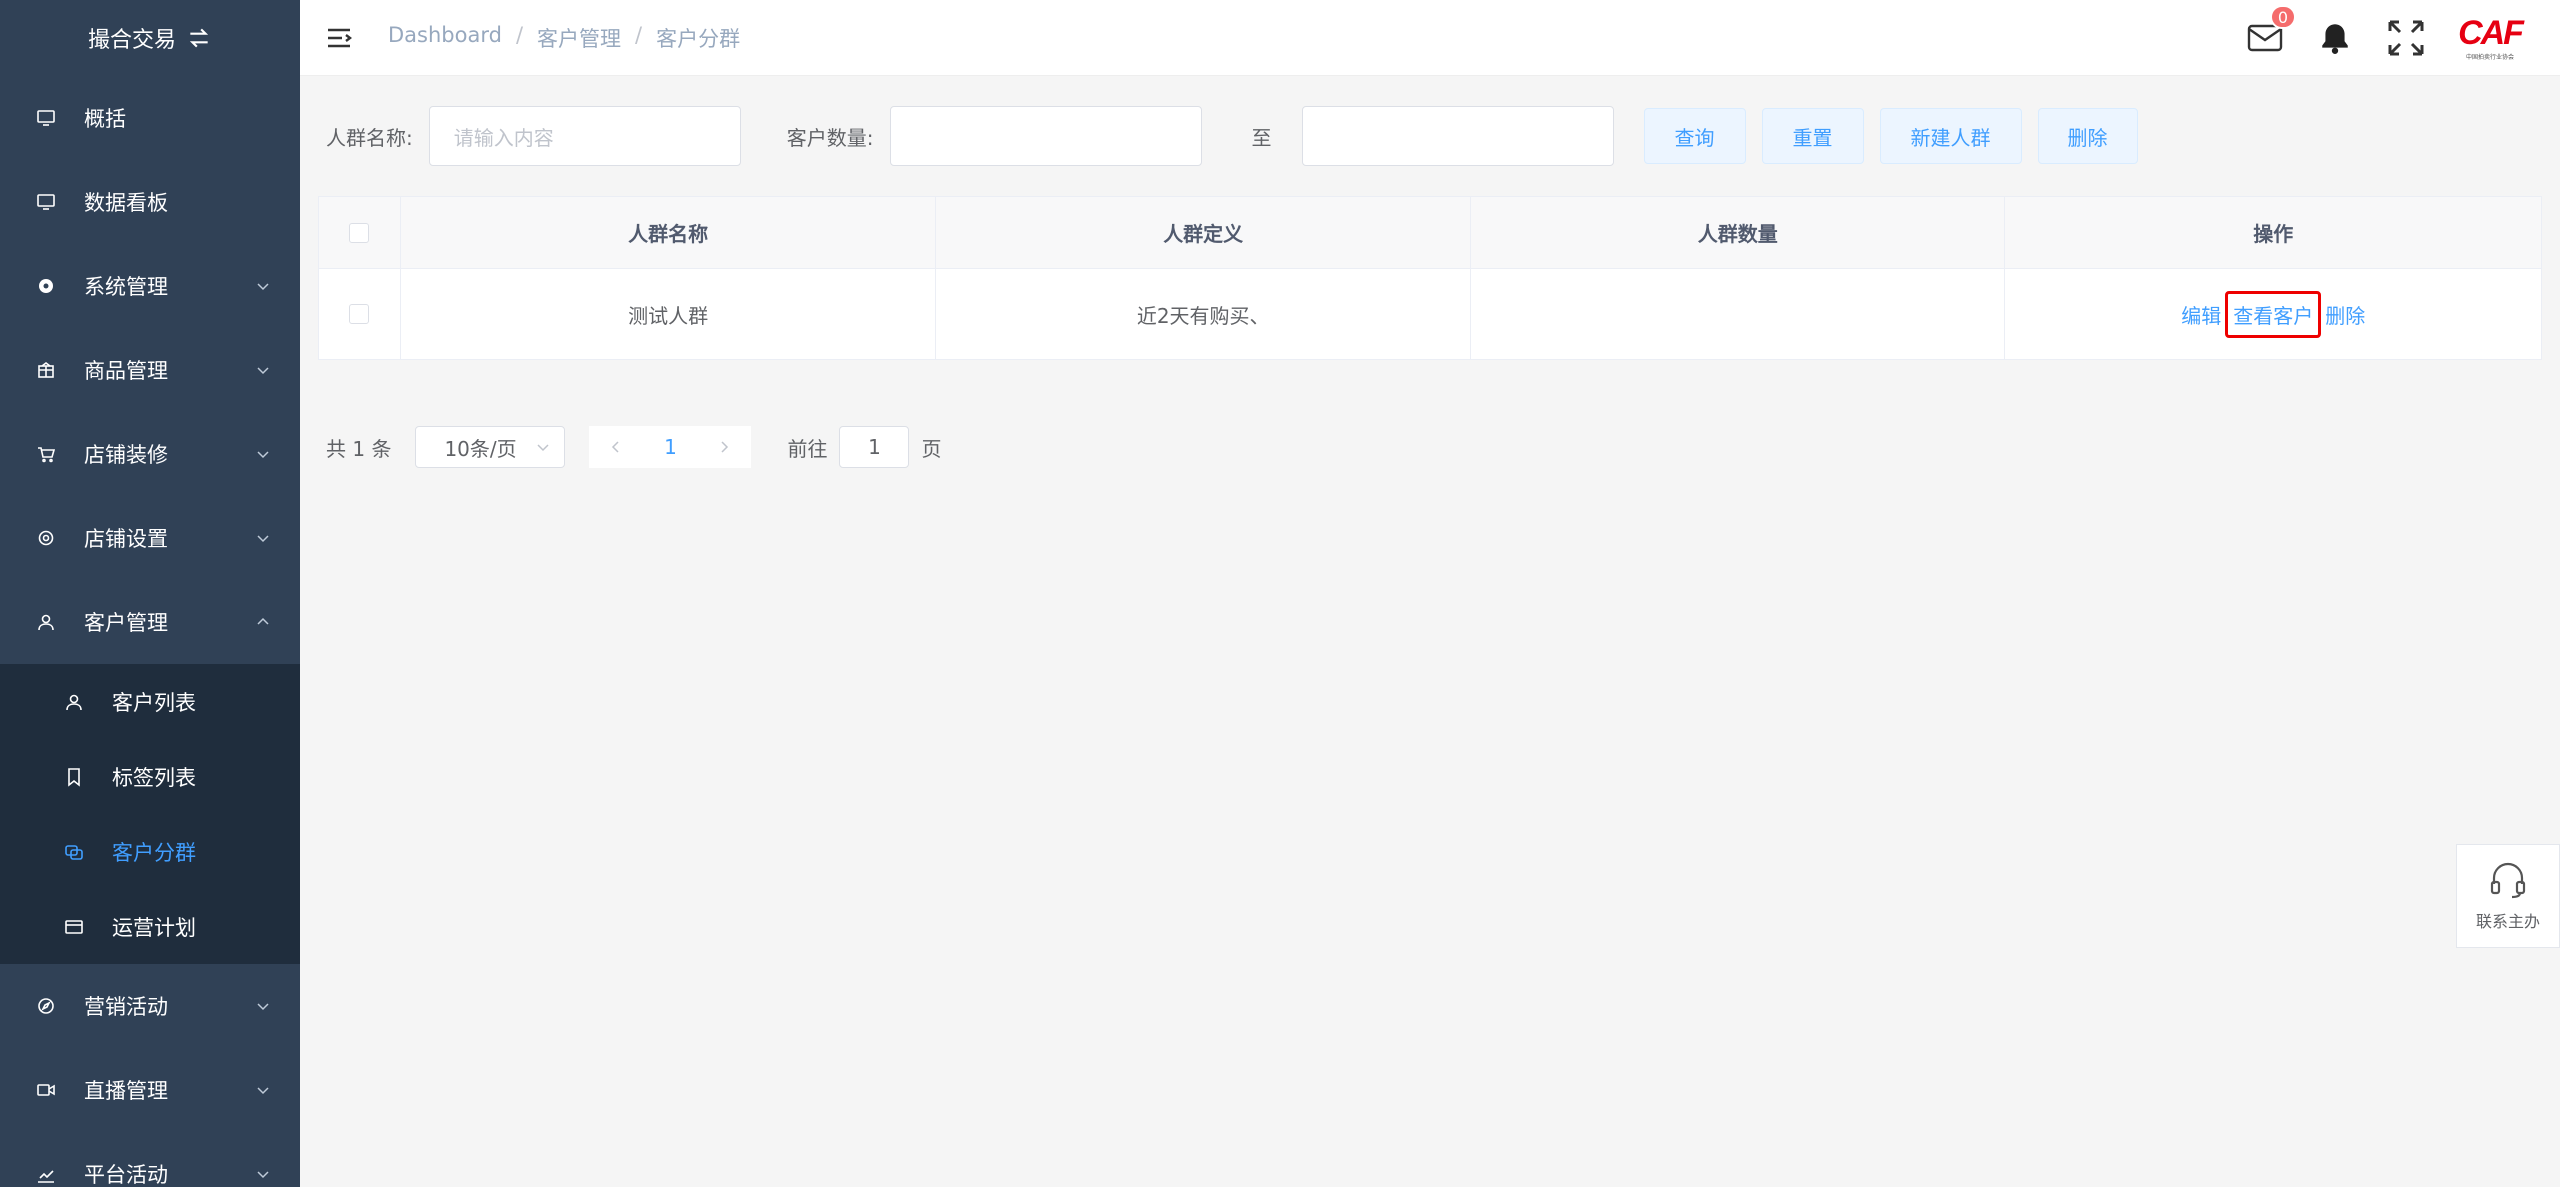 This screenshot has width=2560, height=1187. Describe the element at coordinates (46, 1090) in the screenshot. I see `video-icon` at that location.